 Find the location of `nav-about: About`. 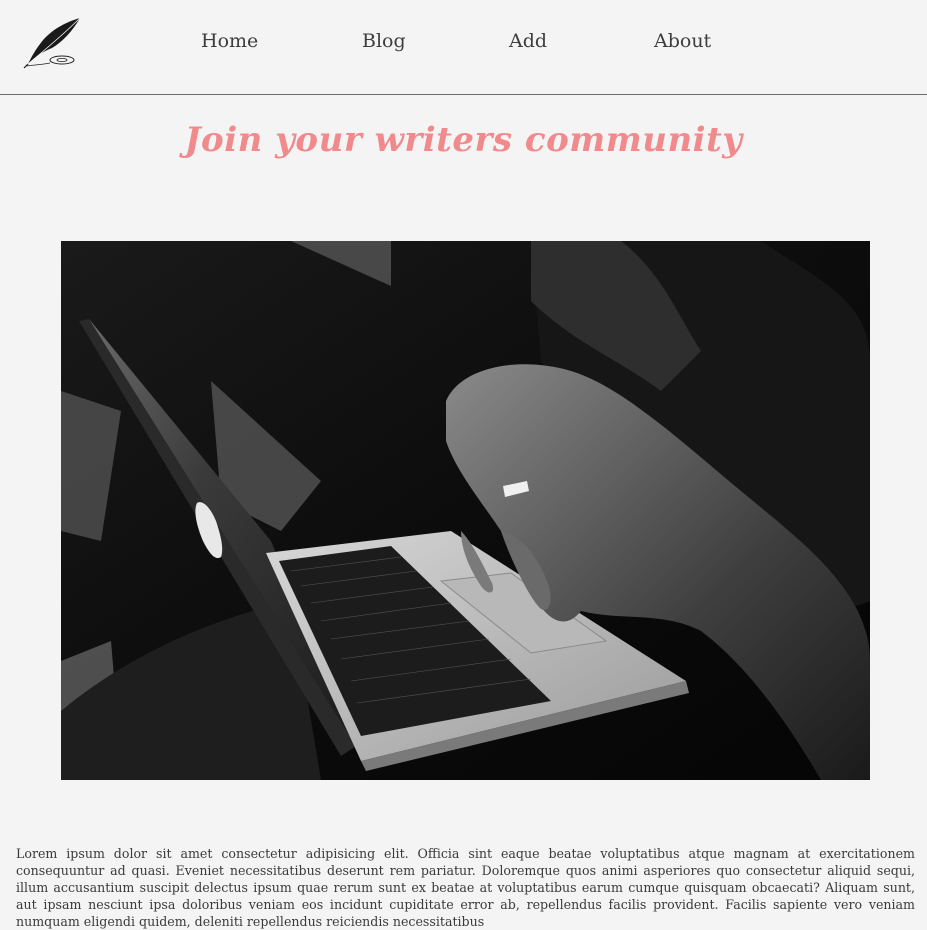

nav-about: About is located at coordinates (682, 41).